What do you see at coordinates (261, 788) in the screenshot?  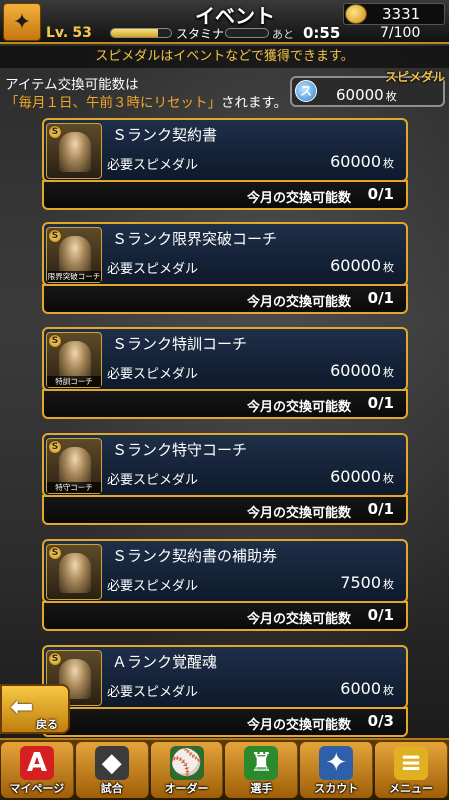 I see `nav-label: 選手` at bounding box center [261, 788].